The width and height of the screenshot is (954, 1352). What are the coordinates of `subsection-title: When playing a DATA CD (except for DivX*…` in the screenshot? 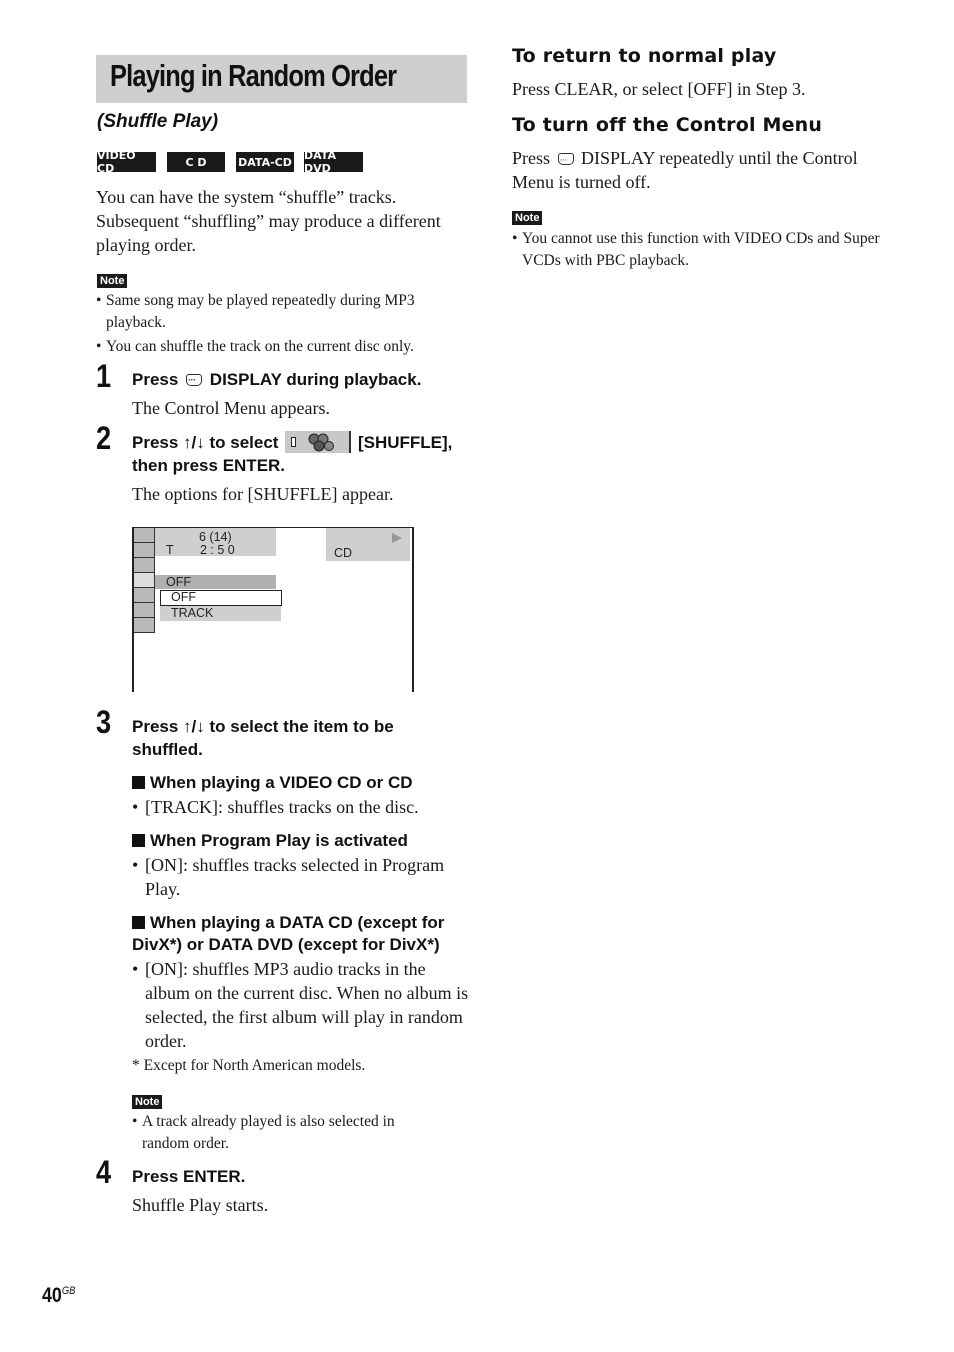 It's located at (288, 933).